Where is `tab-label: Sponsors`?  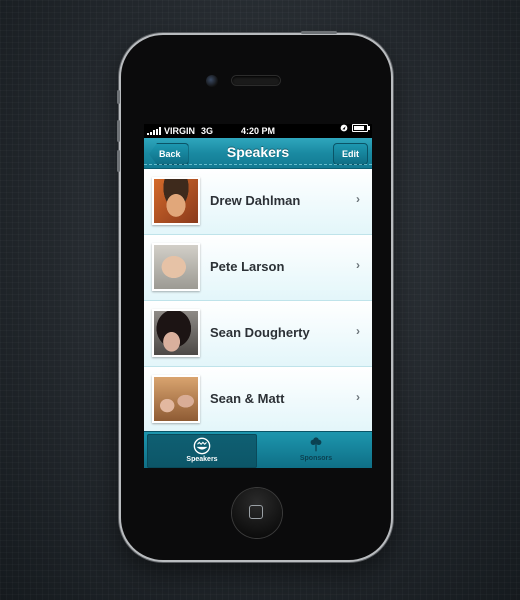 tab-label: Sponsors is located at coordinates (316, 458).